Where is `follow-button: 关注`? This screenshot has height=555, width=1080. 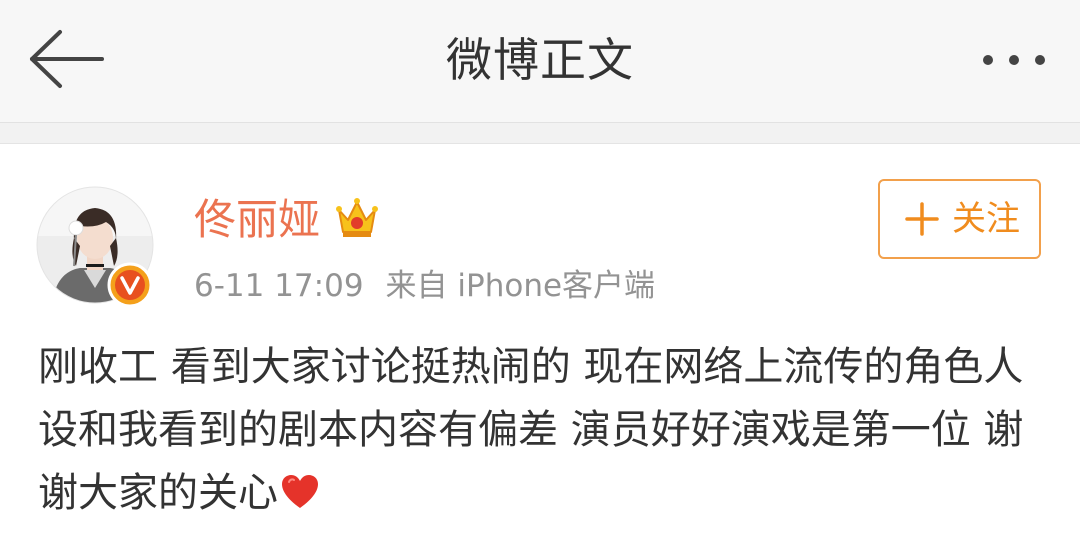 follow-button: 关注 is located at coordinates (959, 219).